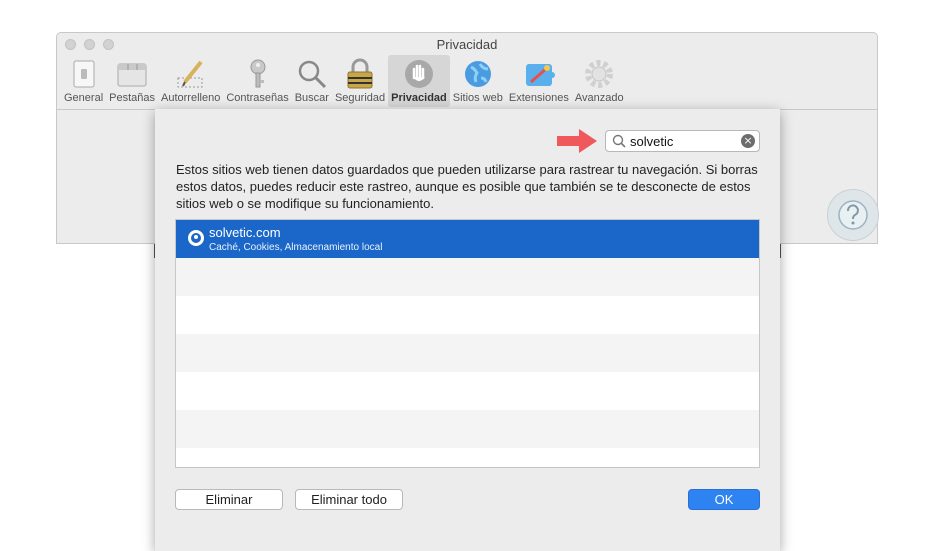 The width and height of the screenshot is (934, 551). I want to click on puzzle-icon, so click(539, 74).